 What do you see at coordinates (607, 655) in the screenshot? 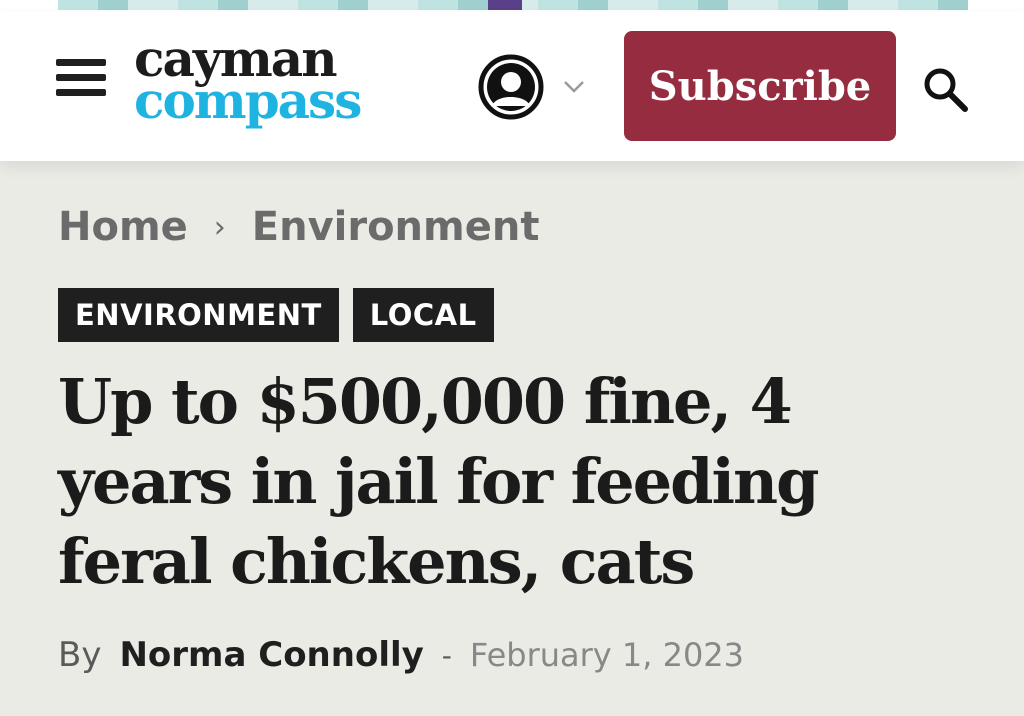
I see `publish-date: February 1, 2023` at bounding box center [607, 655].